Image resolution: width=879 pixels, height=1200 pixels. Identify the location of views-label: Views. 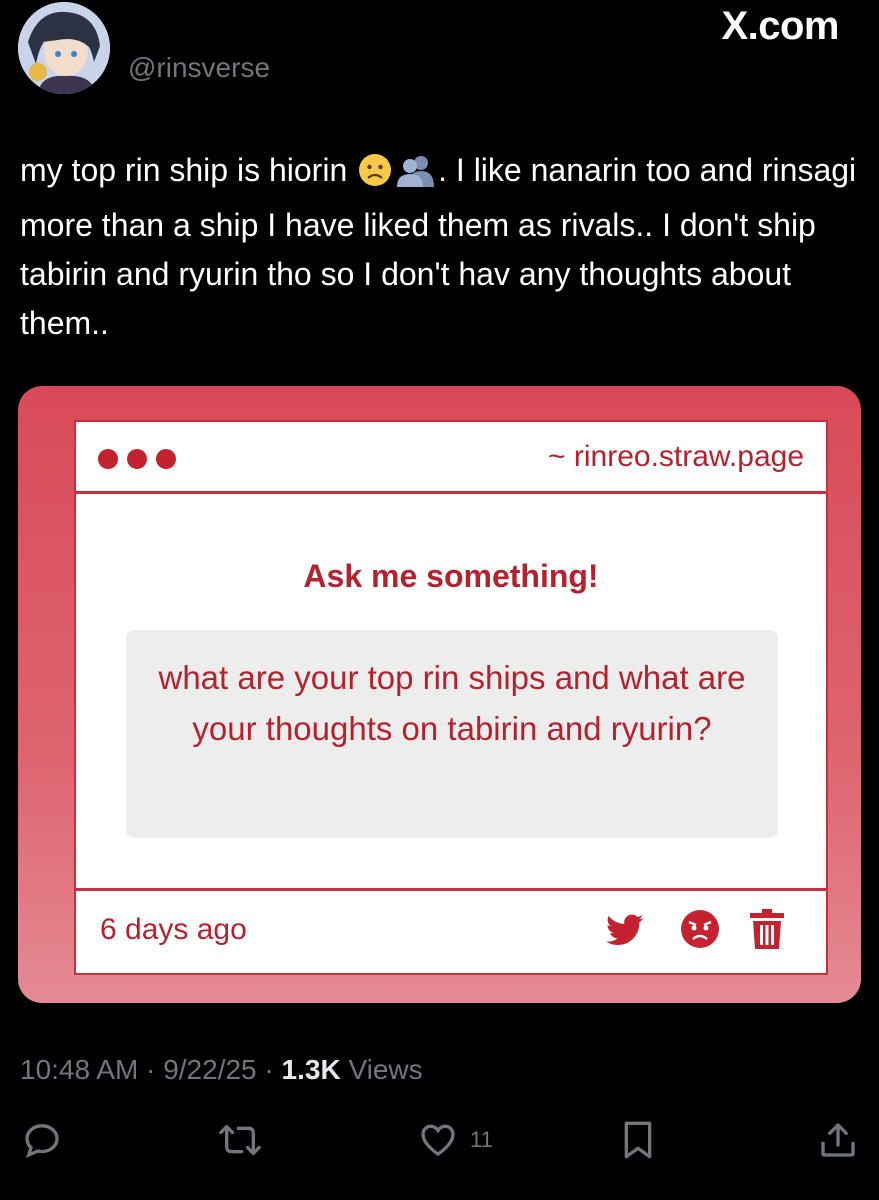
(381, 1069).